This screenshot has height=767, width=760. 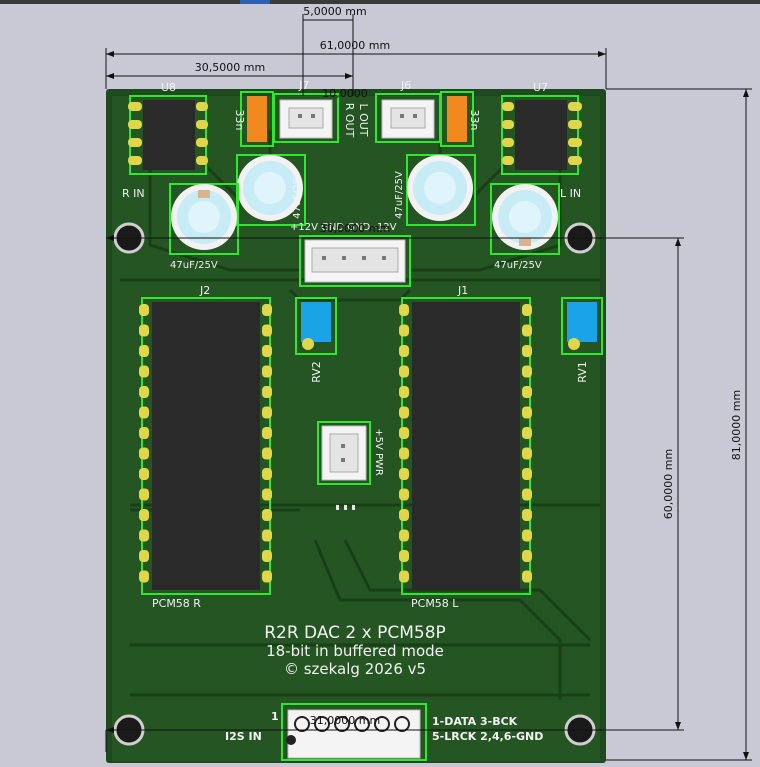 I want to click on dimension-61mm: 61,0000 mm, so click(x=355, y=45).